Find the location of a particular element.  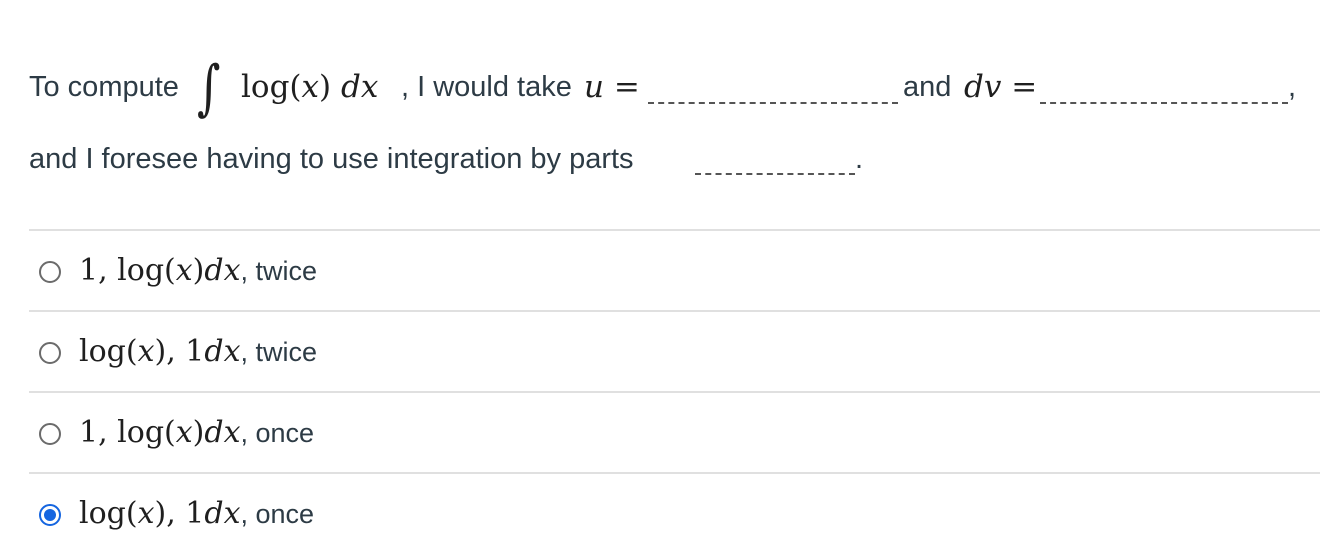

times-blank-field is located at coordinates (775, 174).